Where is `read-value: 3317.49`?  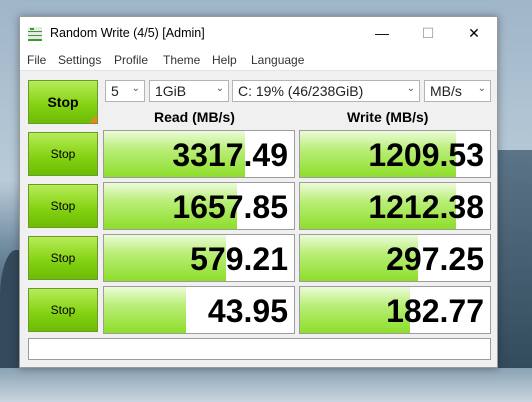 read-value: 3317.49 is located at coordinates (230, 155).